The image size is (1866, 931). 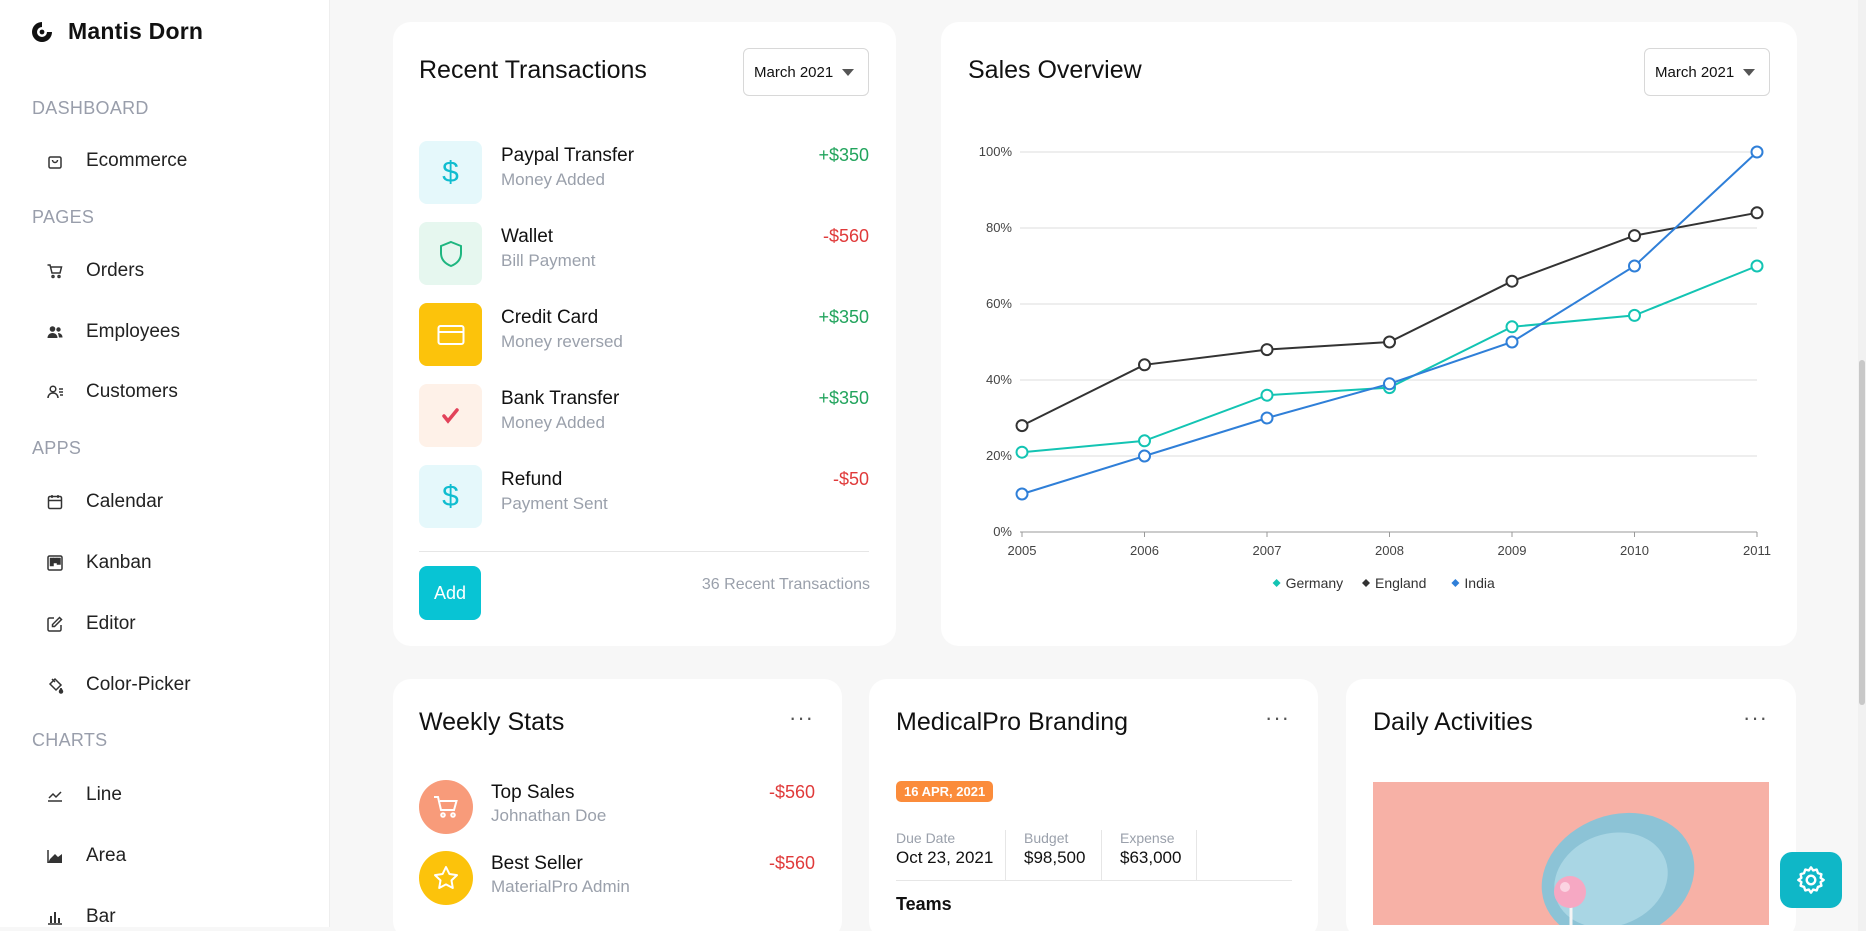 I want to click on gear-icon, so click(x=1811, y=880).